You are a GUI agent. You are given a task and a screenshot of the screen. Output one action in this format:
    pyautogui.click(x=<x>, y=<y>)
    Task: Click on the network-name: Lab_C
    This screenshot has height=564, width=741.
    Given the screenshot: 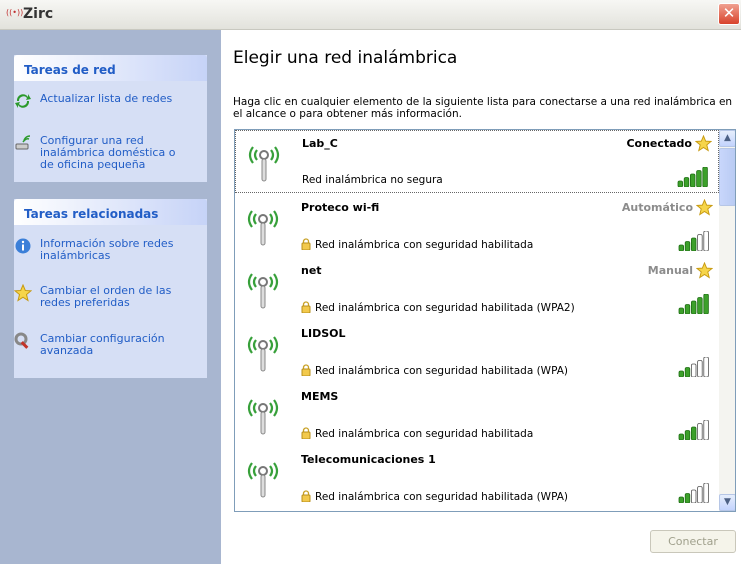 What is the action you would take?
    pyautogui.click(x=320, y=143)
    